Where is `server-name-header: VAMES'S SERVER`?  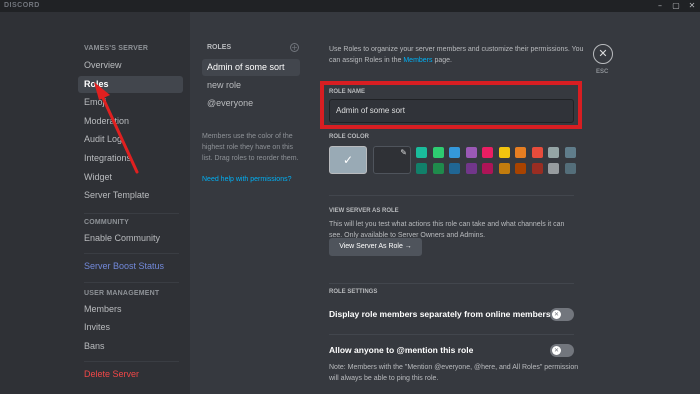
server-name-header: VAMES'S SERVER is located at coordinates (116, 48).